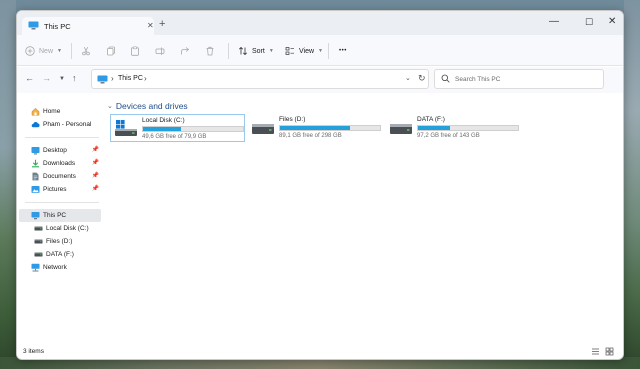 The height and width of the screenshot is (369, 640). I want to click on new-button-label: New, so click(46, 51).